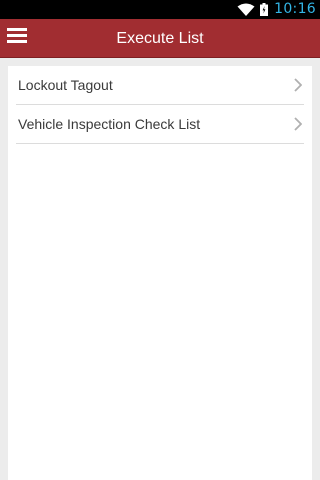  I want to click on clock: 10:16, so click(295, 9).